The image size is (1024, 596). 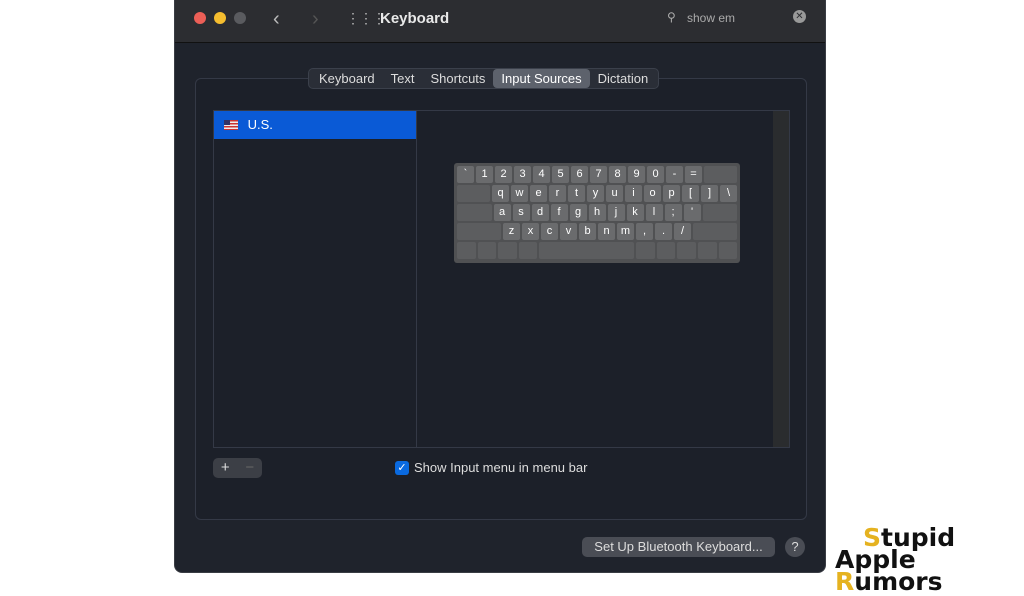 I want to click on show-input-menu-label: Show Input menu in menu bar, so click(x=501, y=467).